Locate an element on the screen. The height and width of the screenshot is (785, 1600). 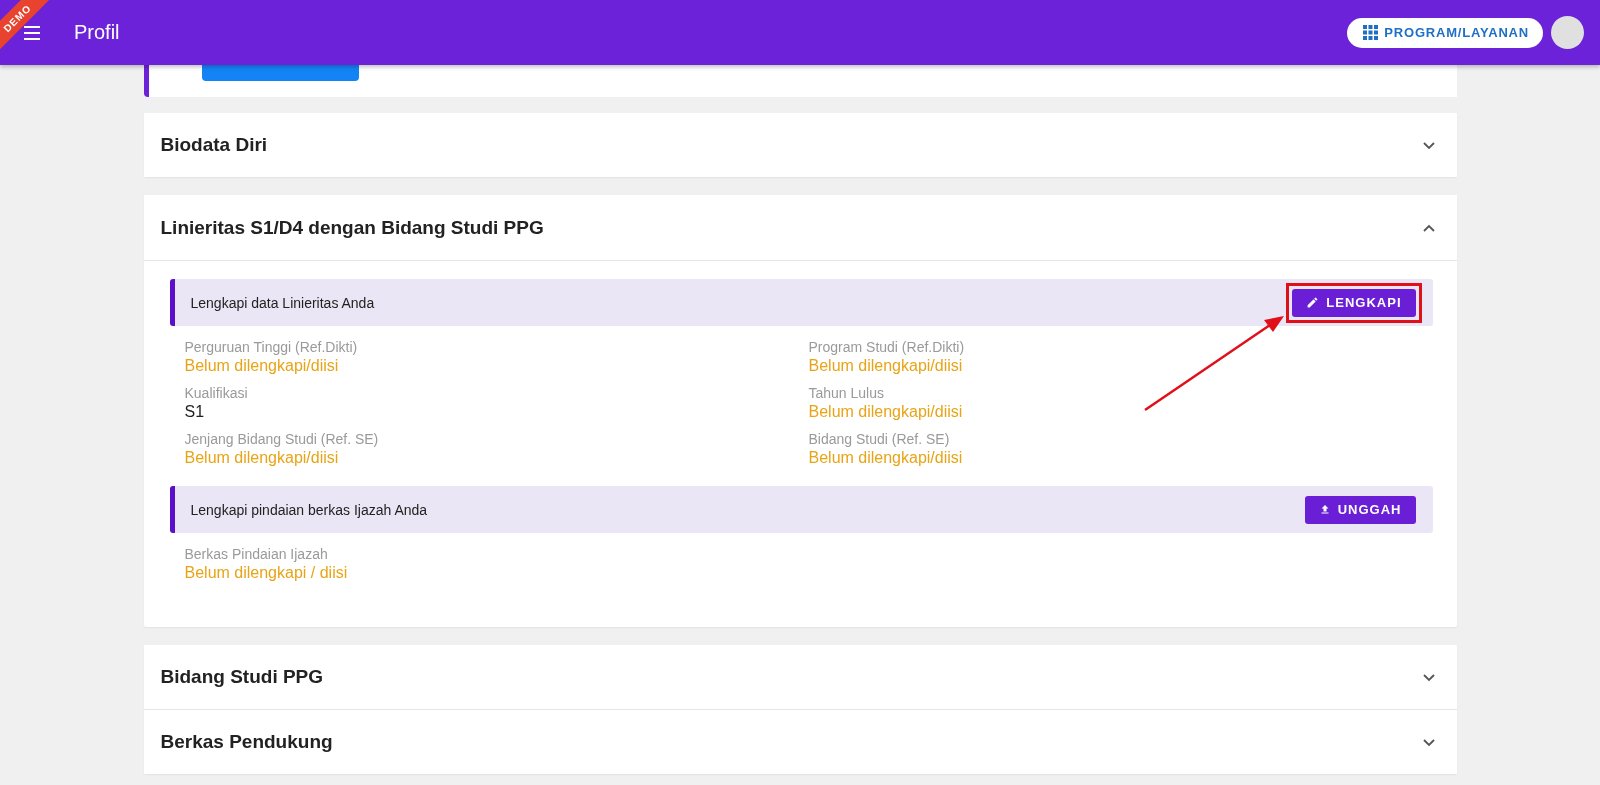
alert-message: Lengkapi pindaian berkas Ijazah Anda is located at coordinates (309, 509).